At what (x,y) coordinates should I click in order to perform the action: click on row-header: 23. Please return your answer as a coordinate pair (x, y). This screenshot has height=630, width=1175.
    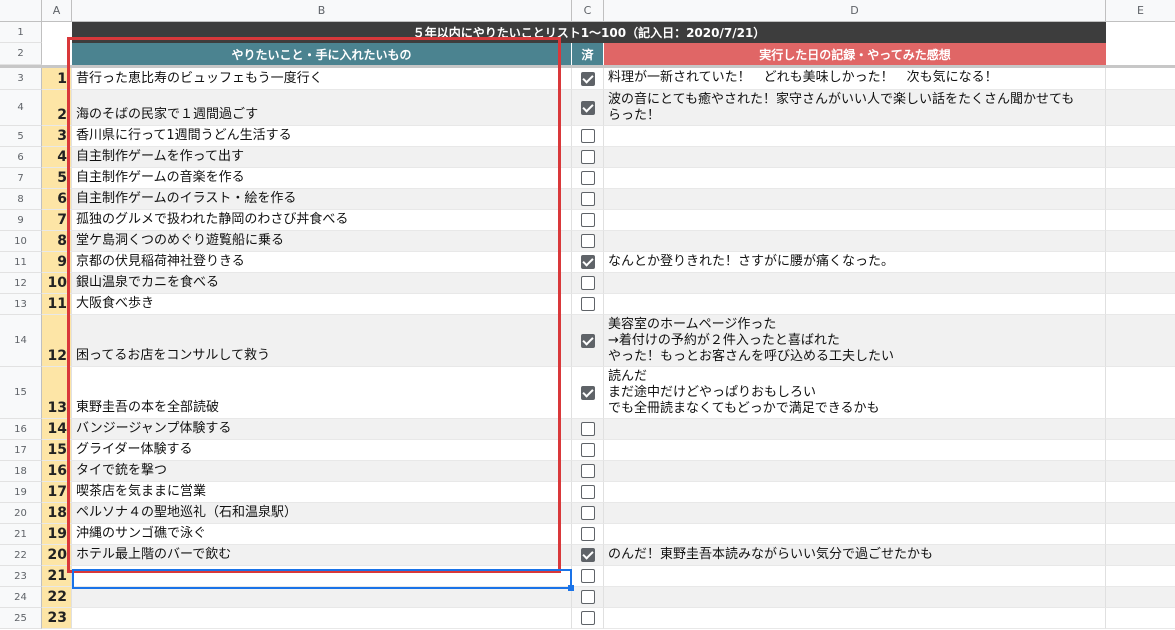
    Looking at the image, I should click on (21, 576).